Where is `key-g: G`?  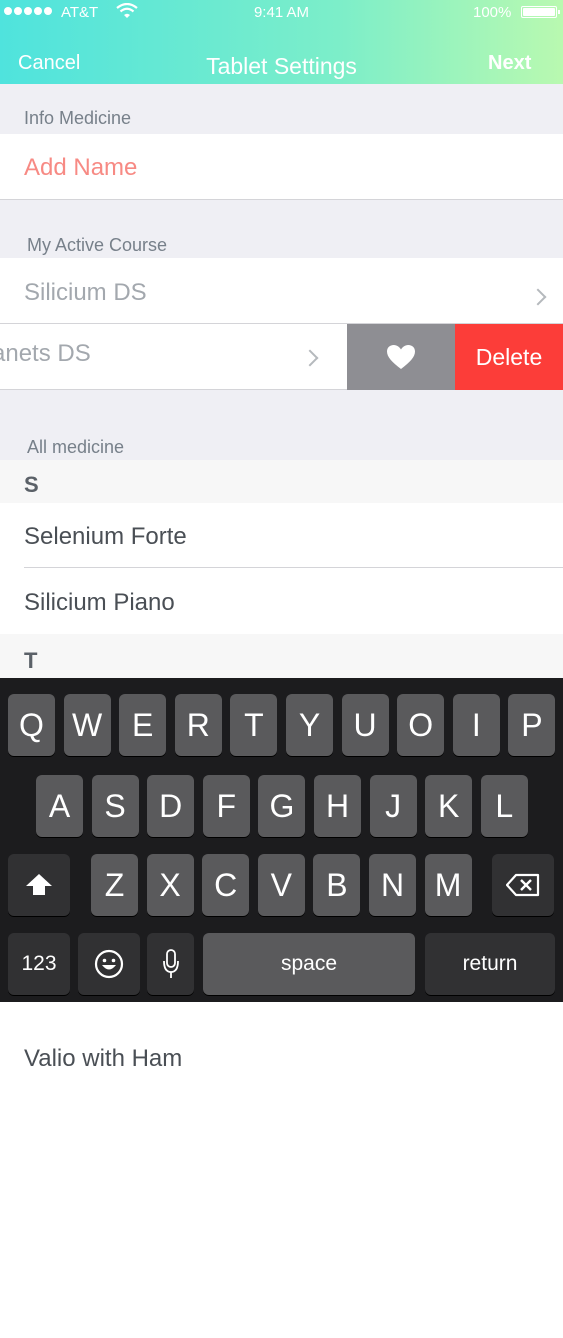 key-g: G is located at coordinates (282, 806).